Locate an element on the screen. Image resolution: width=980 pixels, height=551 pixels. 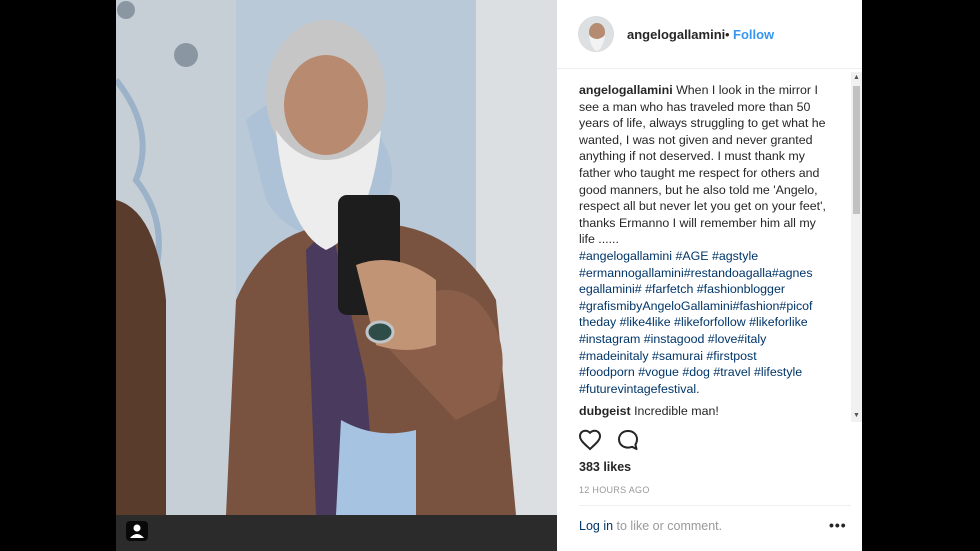
login-prompt: Log in to like or comment. is located at coordinates (650, 526).